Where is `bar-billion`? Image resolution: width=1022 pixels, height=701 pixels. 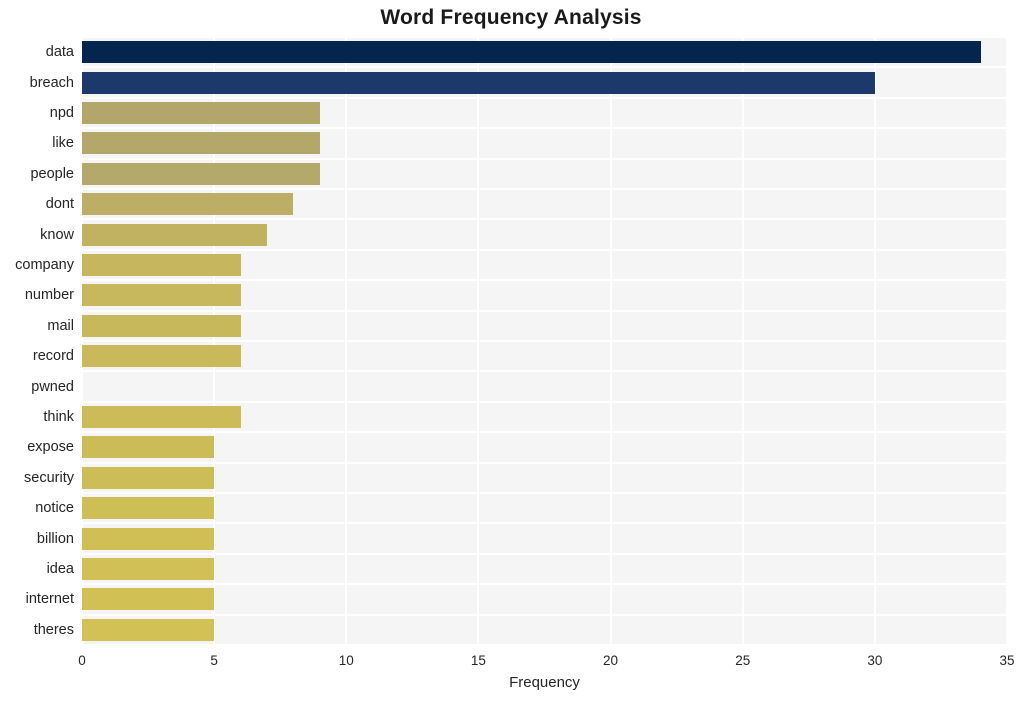
bar-billion is located at coordinates (148, 538).